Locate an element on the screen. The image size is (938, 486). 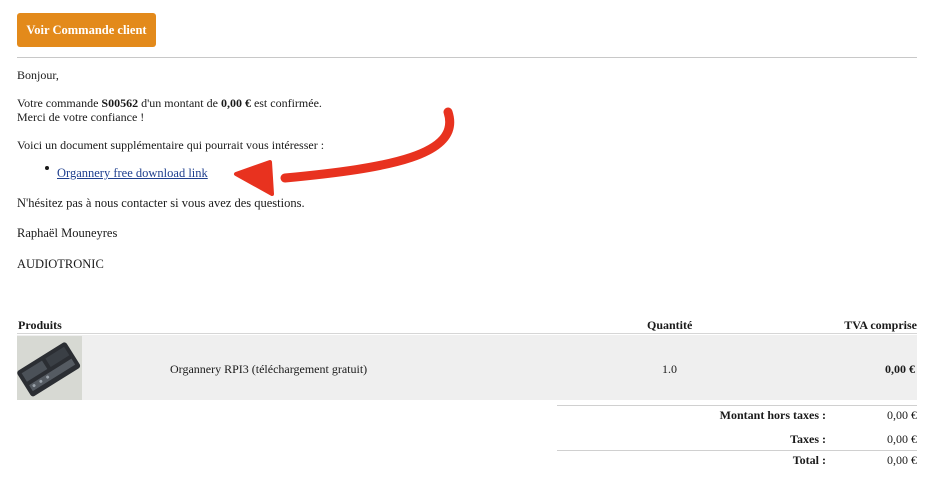
greeting: Bonjour, is located at coordinates (38, 75).